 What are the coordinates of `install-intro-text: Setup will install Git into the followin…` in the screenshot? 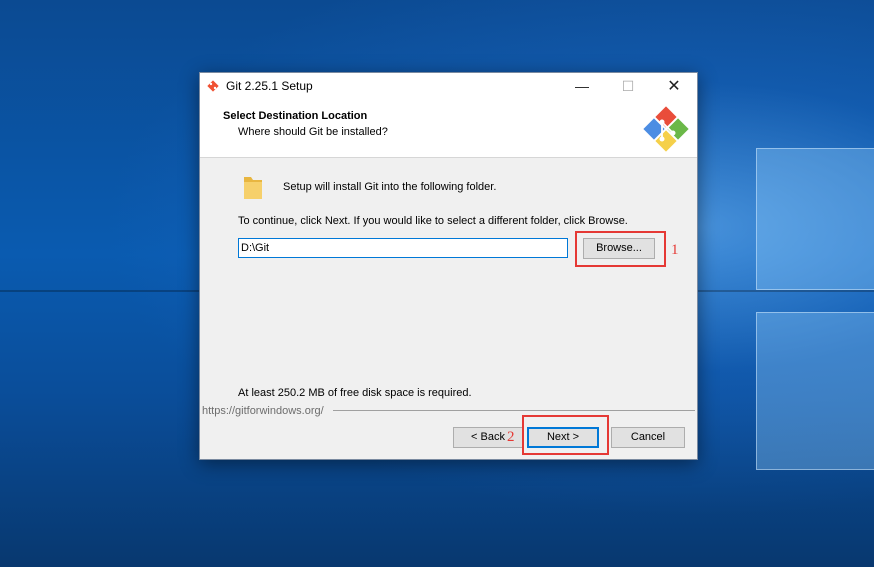 It's located at (390, 187).